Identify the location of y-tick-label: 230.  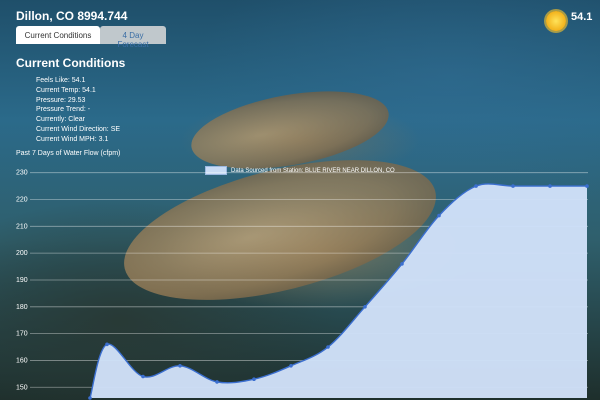
(22, 173).